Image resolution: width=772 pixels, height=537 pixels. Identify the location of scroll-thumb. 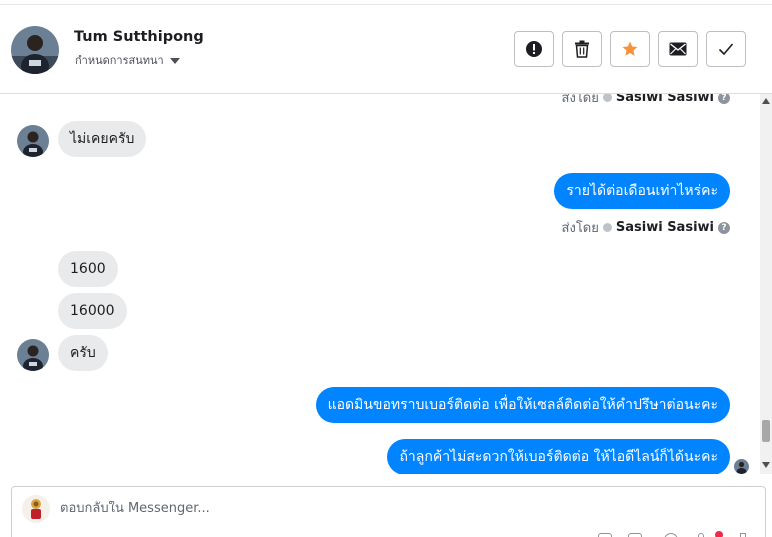
(766, 431).